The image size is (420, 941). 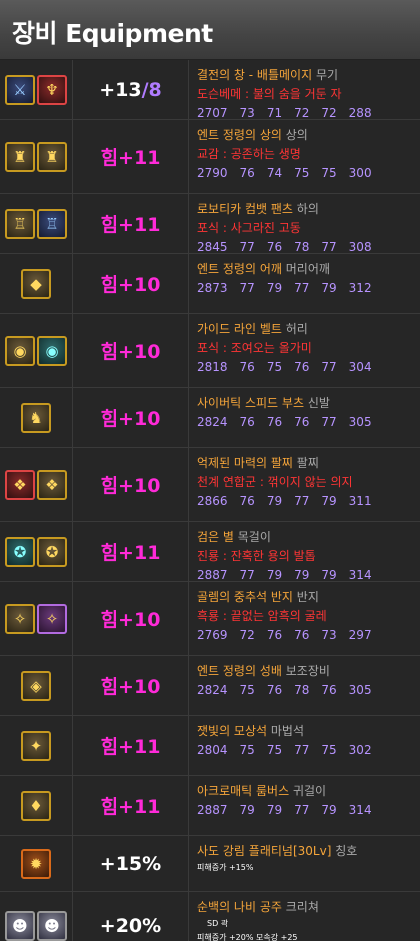 What do you see at coordinates (245, 463) in the screenshot?
I see `item-name: 억제된 마력의 팔찌` at bounding box center [245, 463].